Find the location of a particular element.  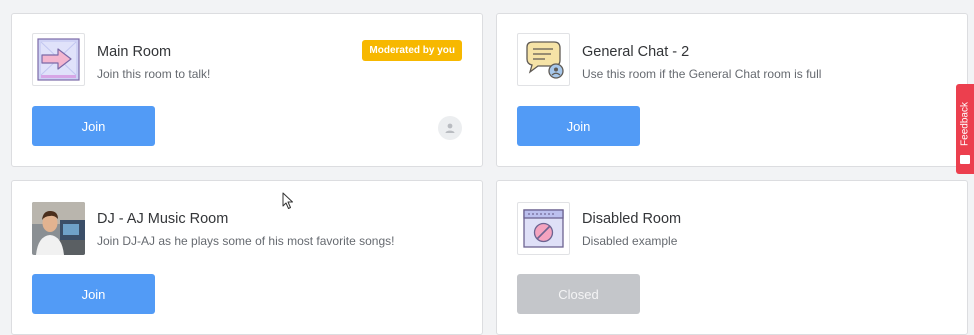

feedback-tab: Feedback is located at coordinates (965, 129).